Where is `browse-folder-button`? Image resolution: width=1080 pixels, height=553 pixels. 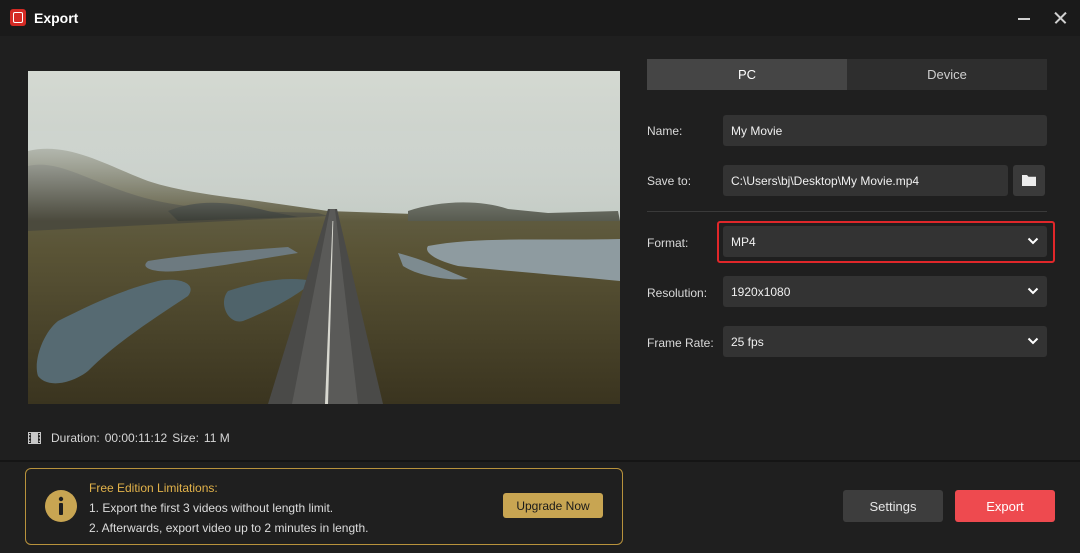 browse-folder-button is located at coordinates (1029, 180).